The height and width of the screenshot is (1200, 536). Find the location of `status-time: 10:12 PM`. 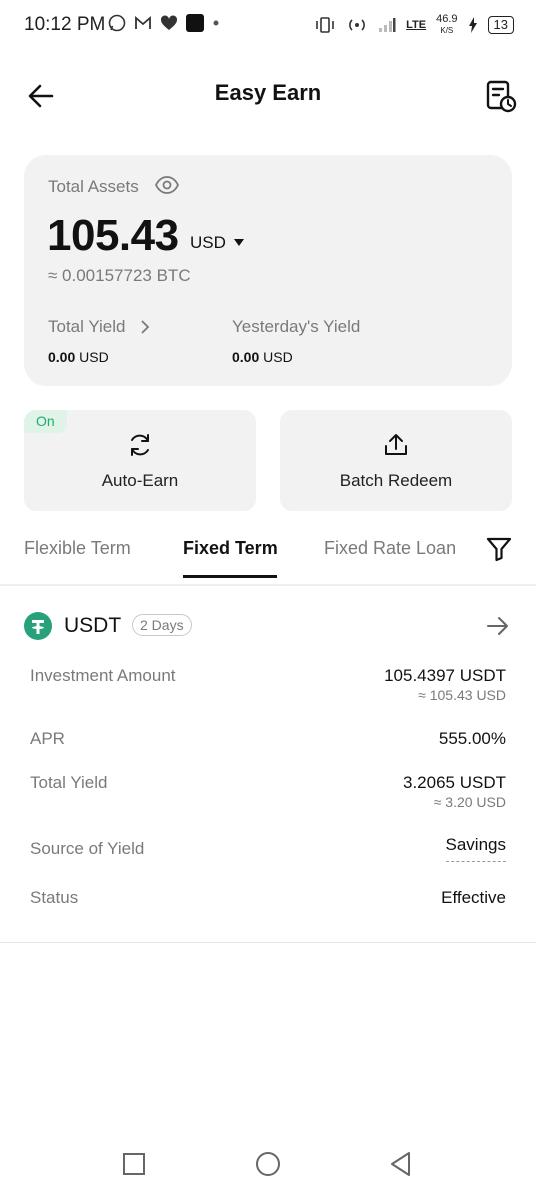

status-time: 10:12 PM is located at coordinates (65, 24).